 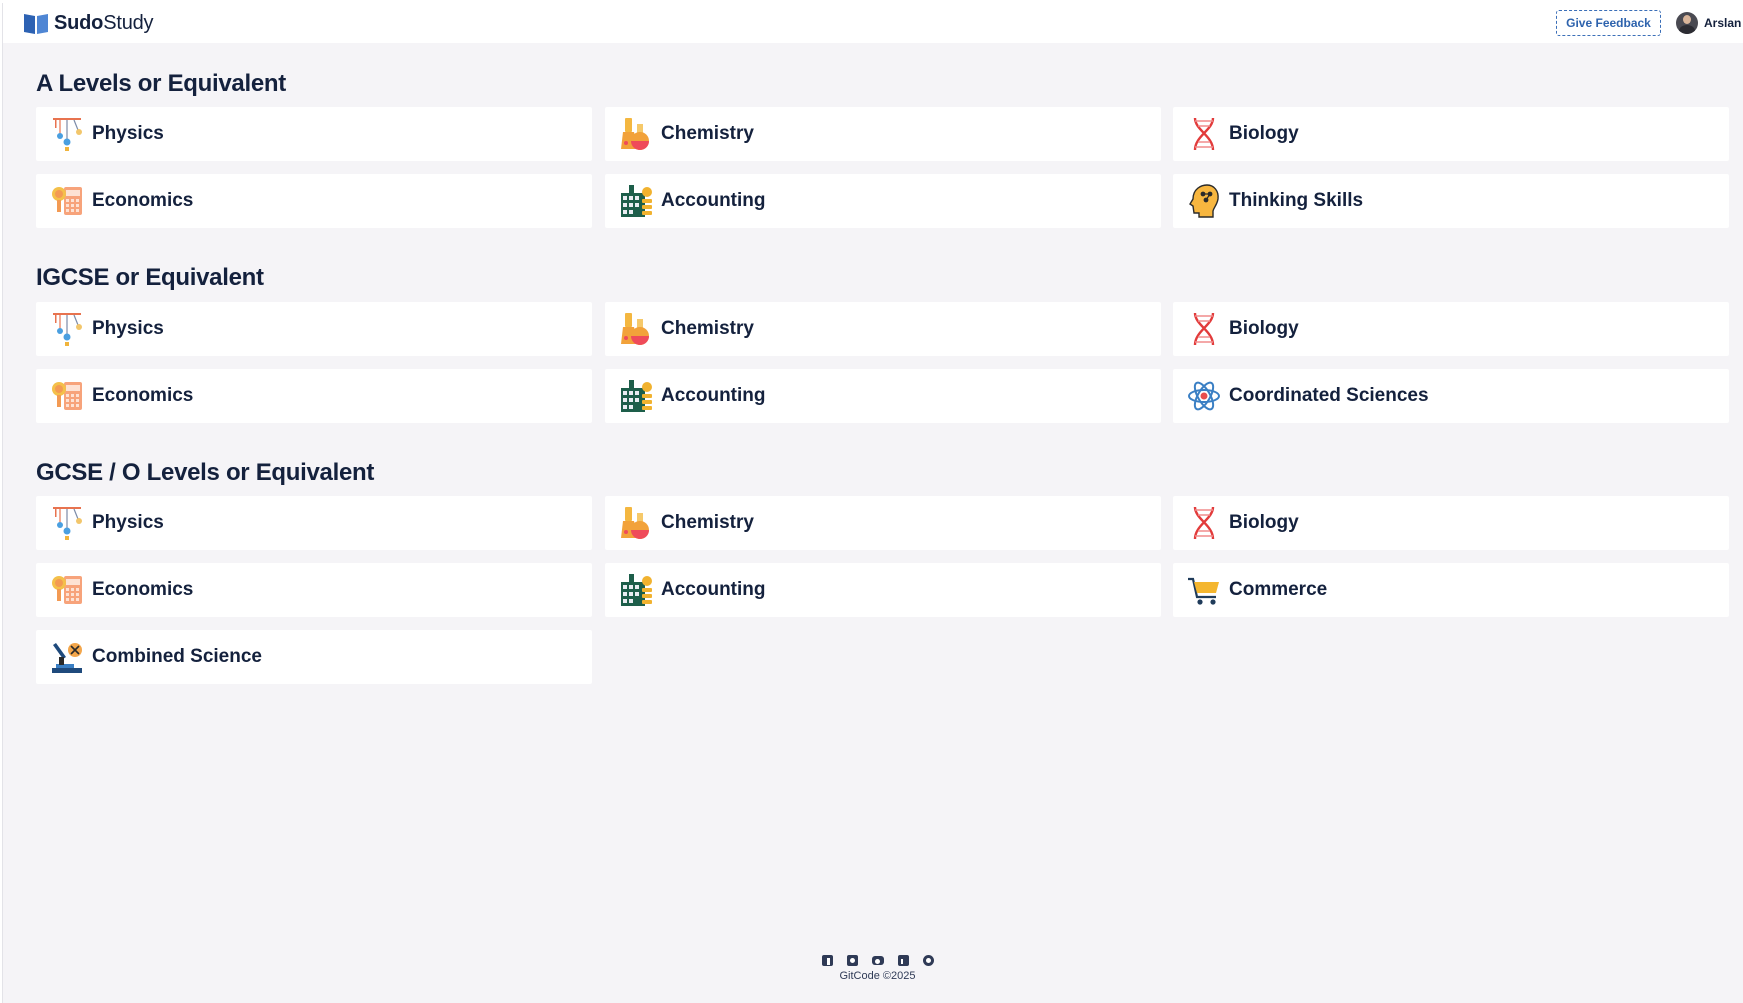 What do you see at coordinates (877, 976) in the screenshot?
I see `copyright-text: GitCode ©2025` at bounding box center [877, 976].